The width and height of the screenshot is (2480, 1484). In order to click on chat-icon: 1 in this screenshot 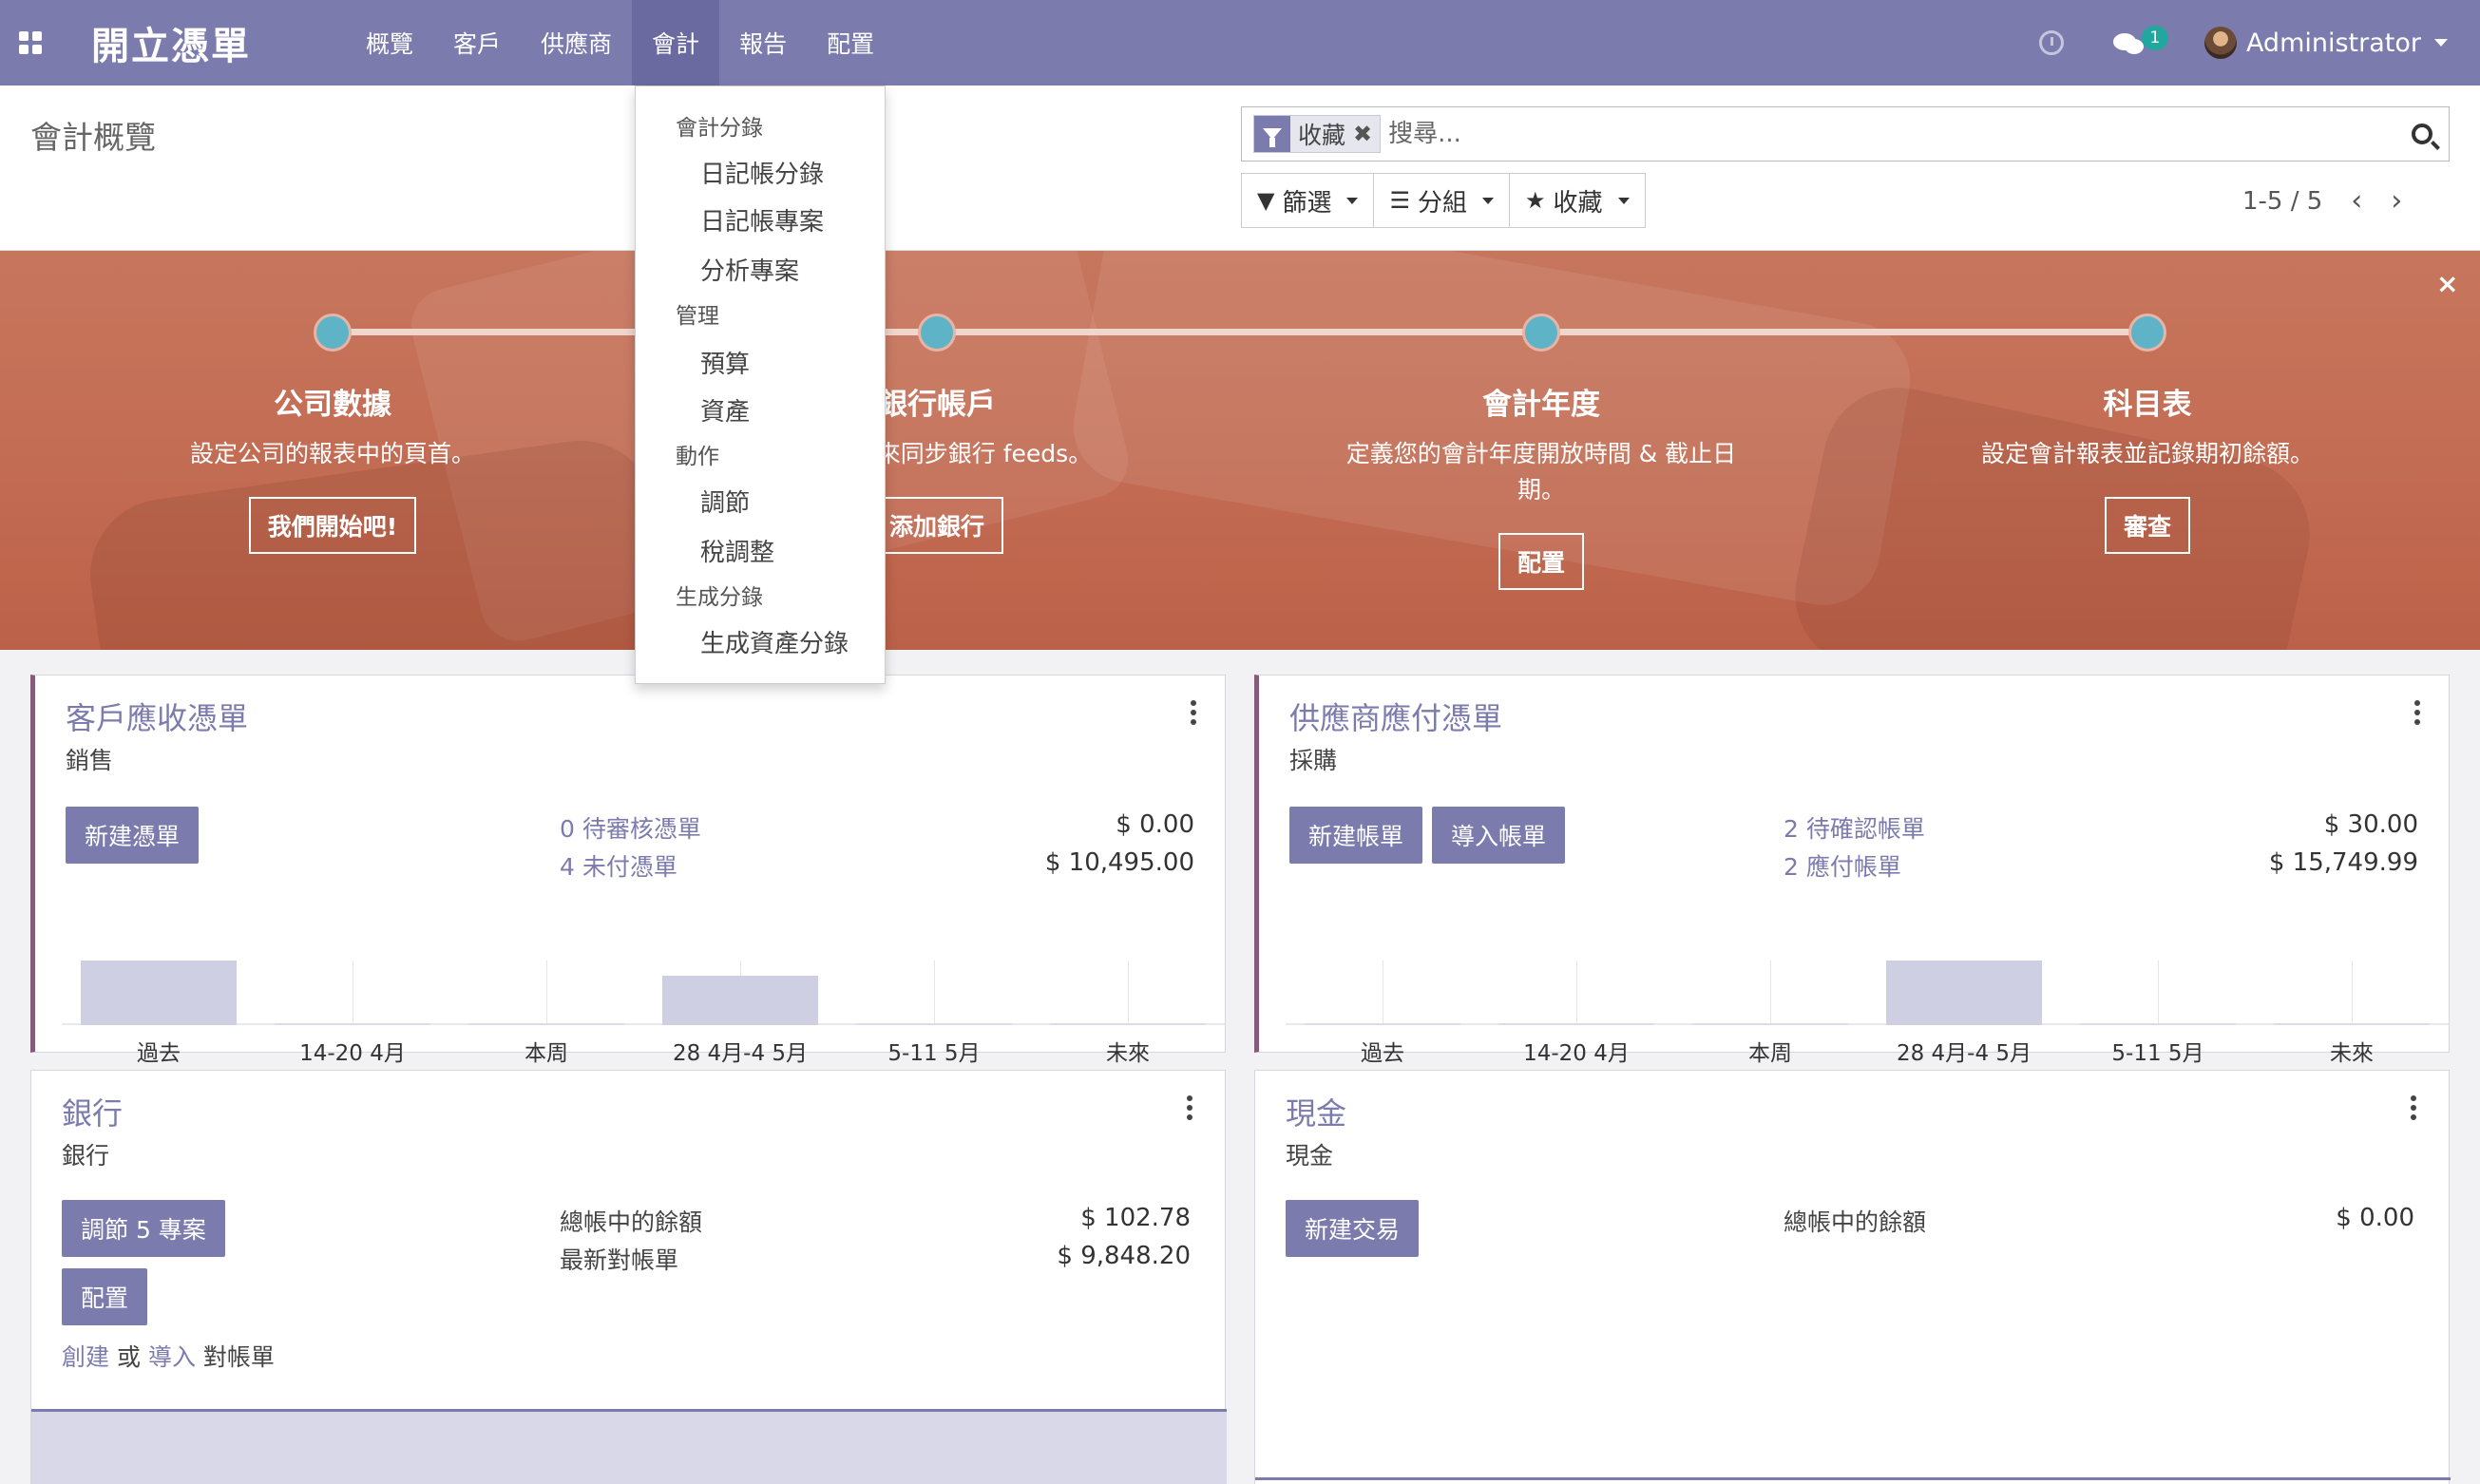, I will do `click(2140, 41)`.